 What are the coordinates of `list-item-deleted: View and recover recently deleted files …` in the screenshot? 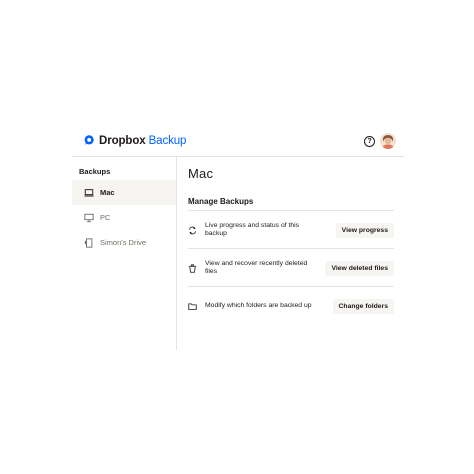 It's located at (291, 268).